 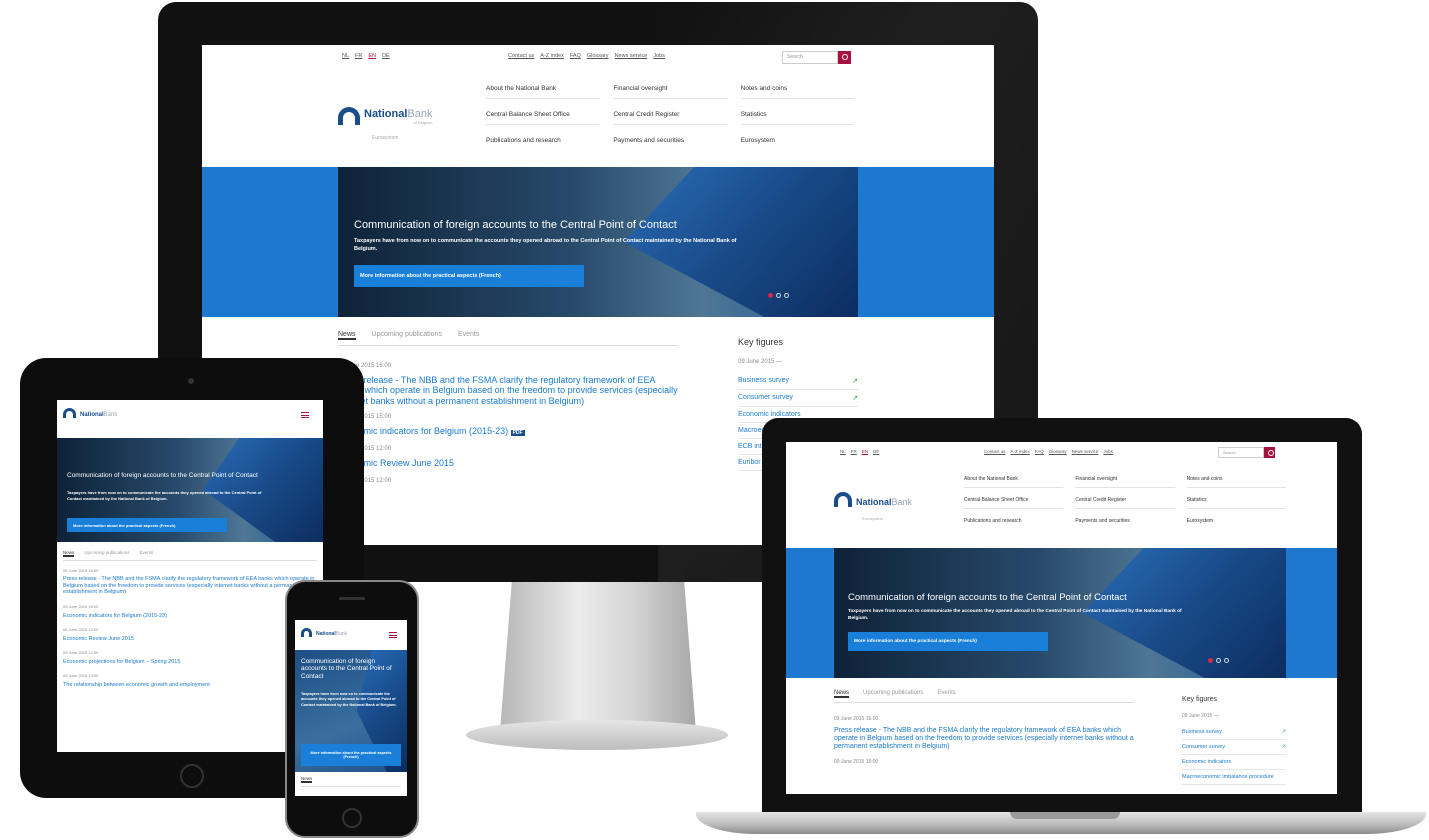 What do you see at coordinates (365, 417) in the screenshot?
I see `news-date: 09 June 2015 15:00` at bounding box center [365, 417].